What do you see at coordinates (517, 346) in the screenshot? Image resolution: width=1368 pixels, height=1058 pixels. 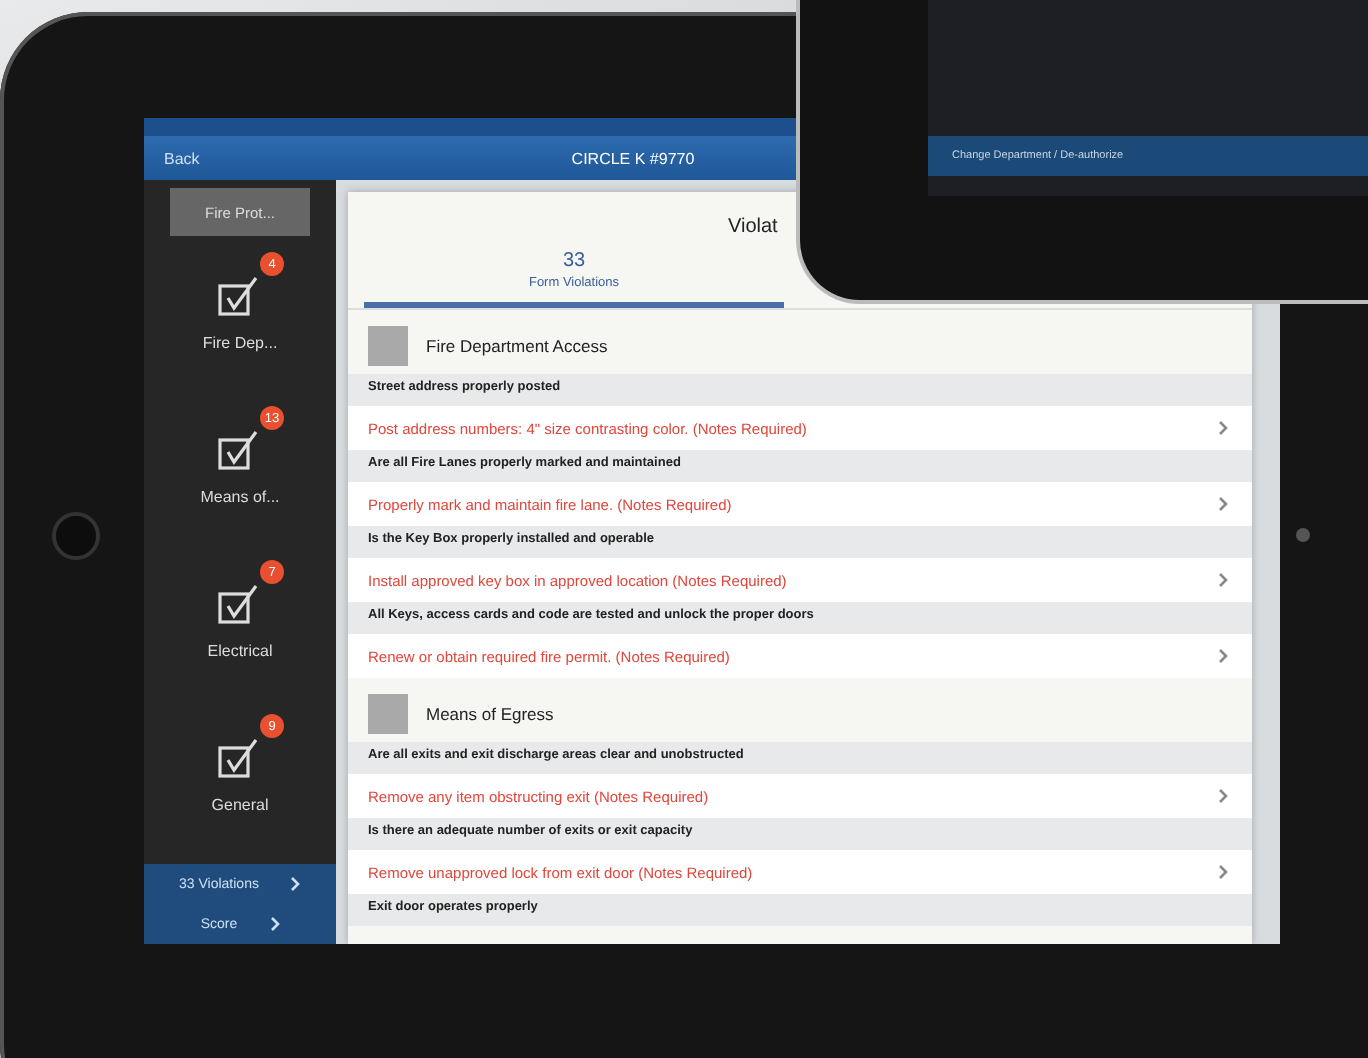 I see `section-title: Fire Department Access` at bounding box center [517, 346].